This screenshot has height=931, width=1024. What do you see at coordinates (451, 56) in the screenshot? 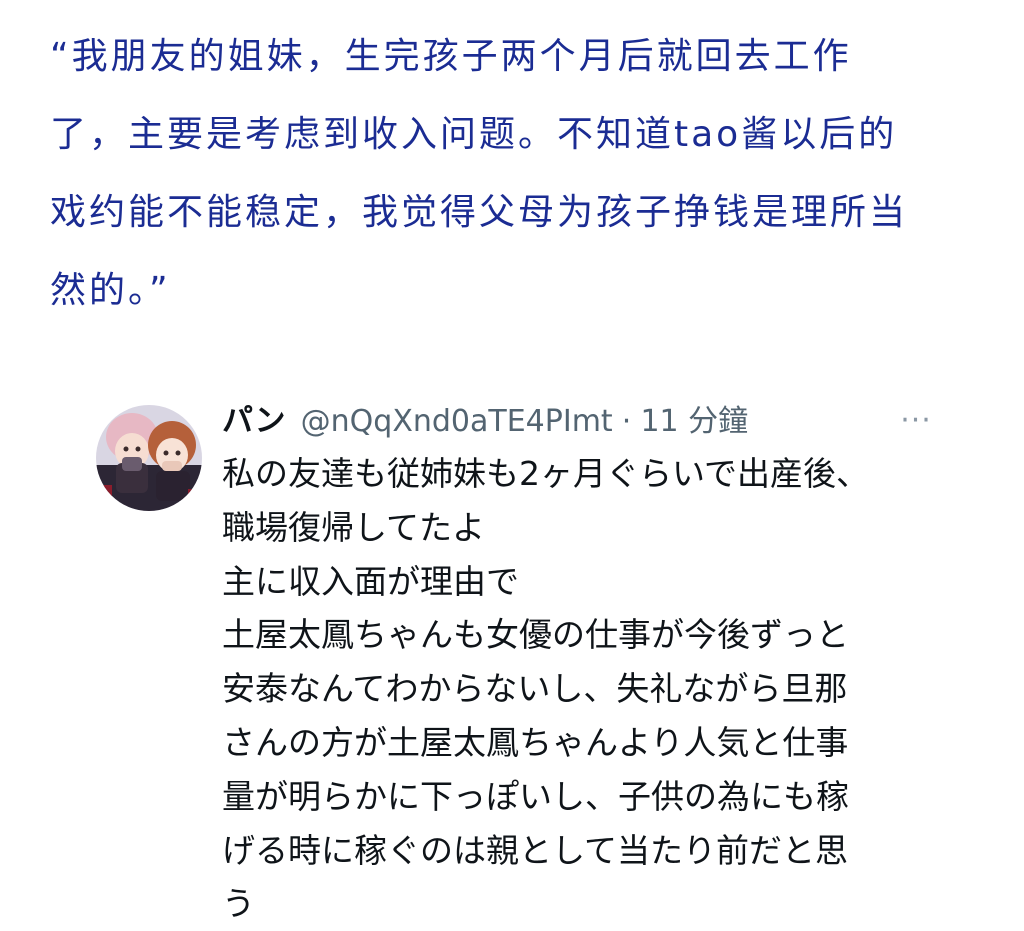
I see `quote-line: “我朋友的姐妹，生完孩子两个月后就回去工作` at bounding box center [451, 56].